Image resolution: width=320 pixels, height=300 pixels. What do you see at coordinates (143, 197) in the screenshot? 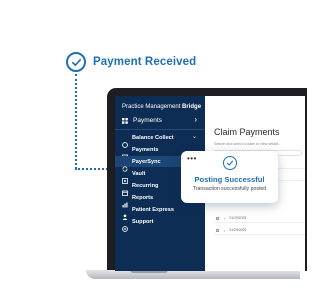
I see `sidebar-item-label: Reports` at bounding box center [143, 197].